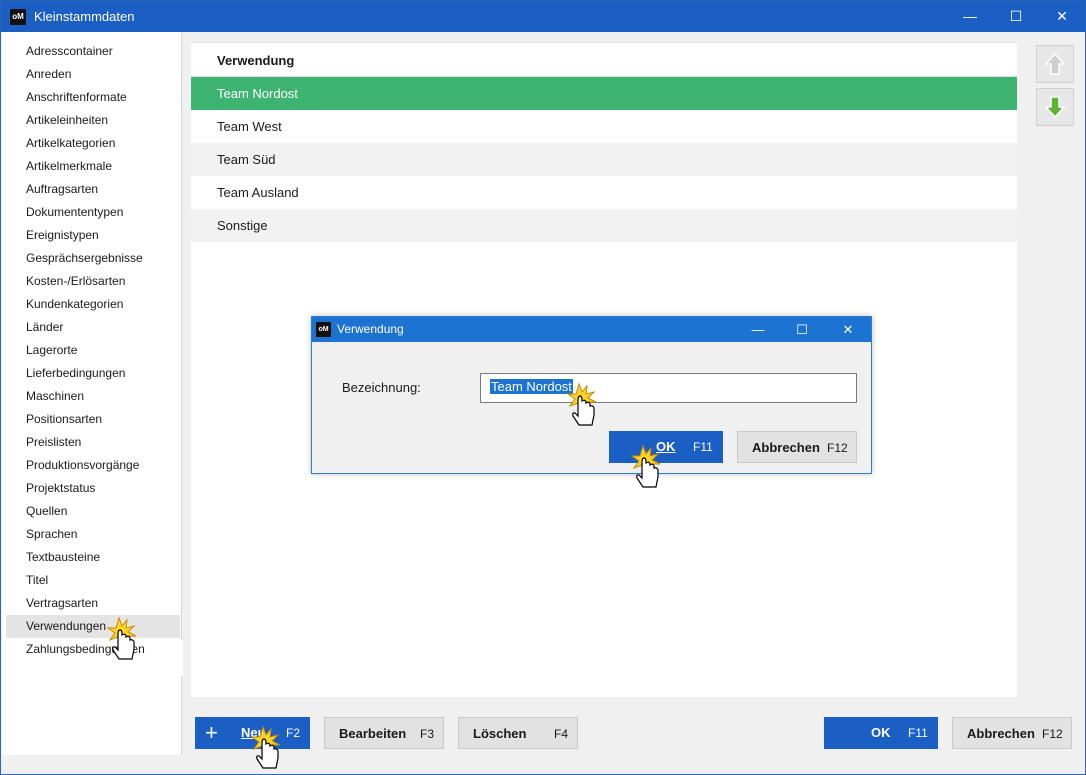 Image resolution: width=1086 pixels, height=775 pixels. I want to click on sidebar-item: Dokumententypen, so click(93, 212).